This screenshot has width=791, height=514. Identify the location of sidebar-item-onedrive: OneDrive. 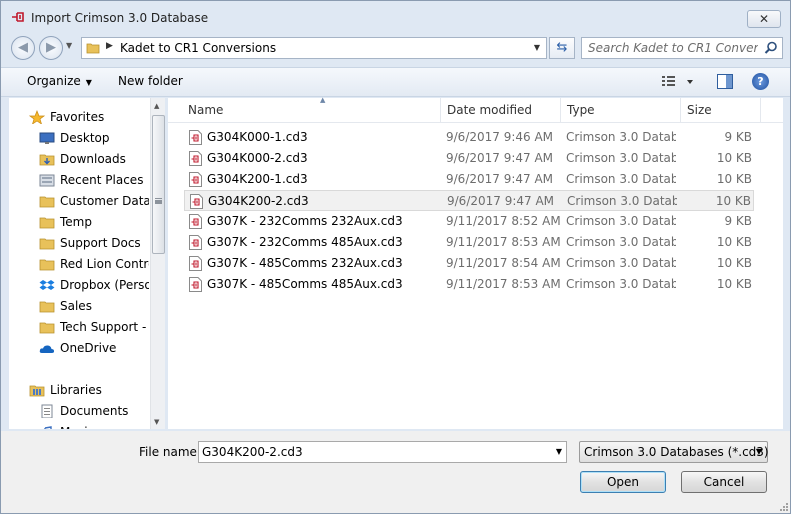
(79, 348).